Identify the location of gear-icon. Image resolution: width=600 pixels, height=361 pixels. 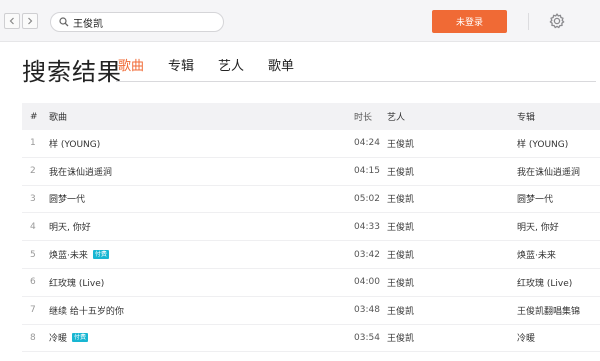
(557, 21).